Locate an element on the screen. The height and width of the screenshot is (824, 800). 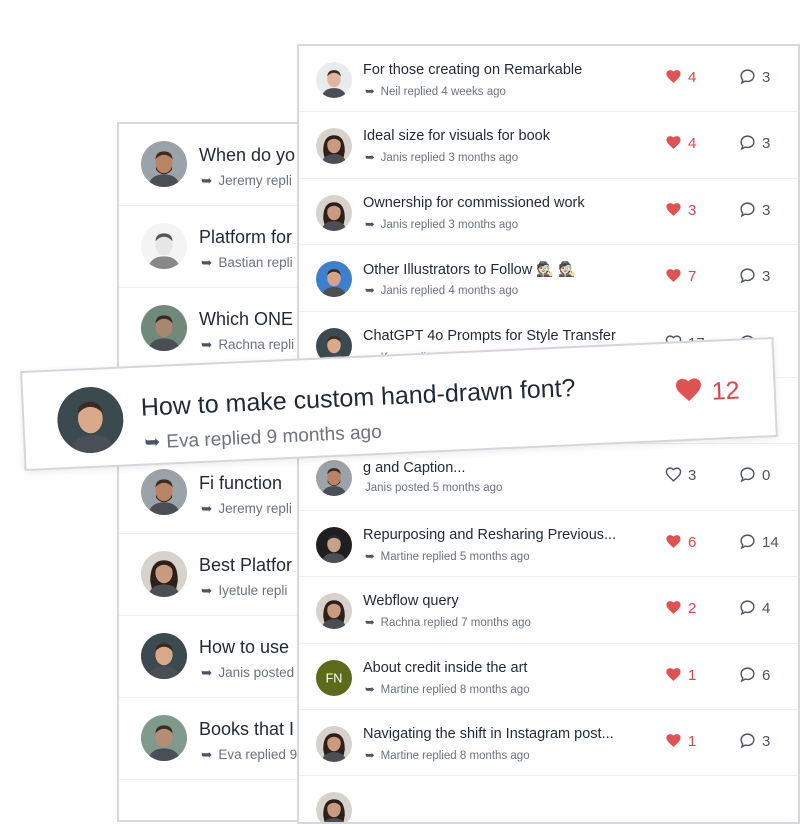
thread-meta-text: Rachna repli is located at coordinates (256, 344).